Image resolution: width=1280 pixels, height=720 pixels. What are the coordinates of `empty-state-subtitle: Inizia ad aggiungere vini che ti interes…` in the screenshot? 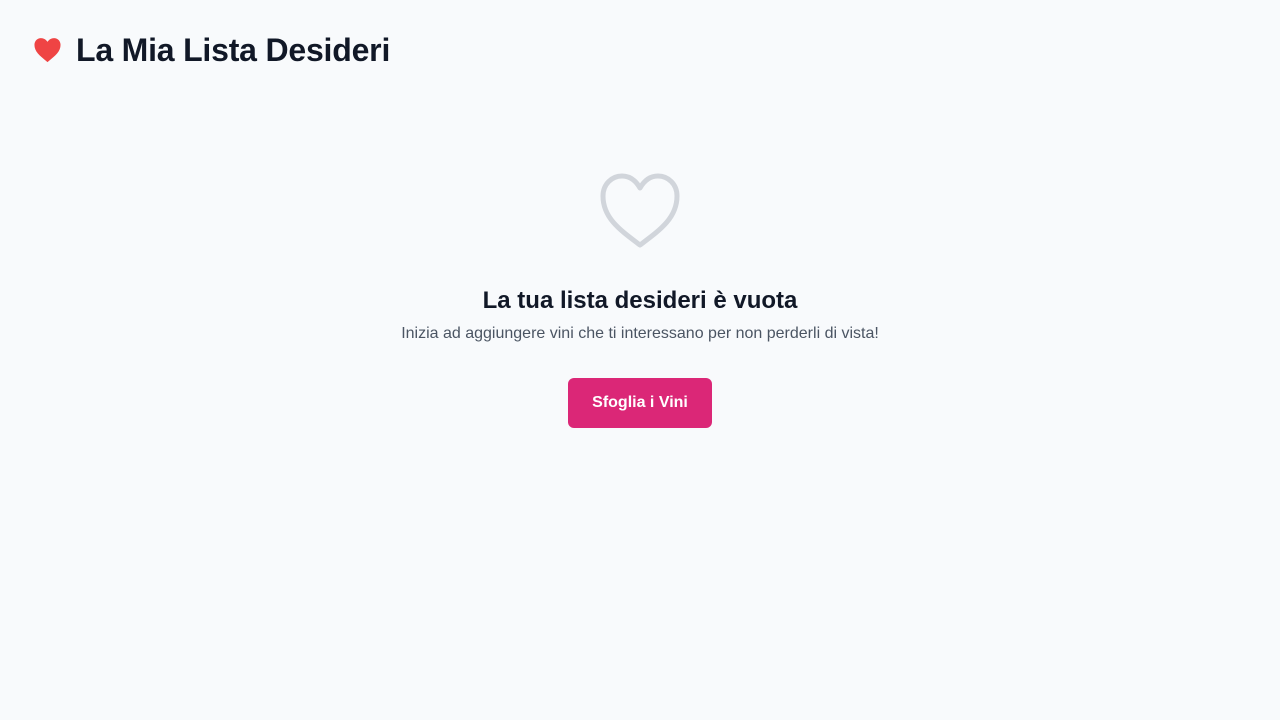 It's located at (640, 333).